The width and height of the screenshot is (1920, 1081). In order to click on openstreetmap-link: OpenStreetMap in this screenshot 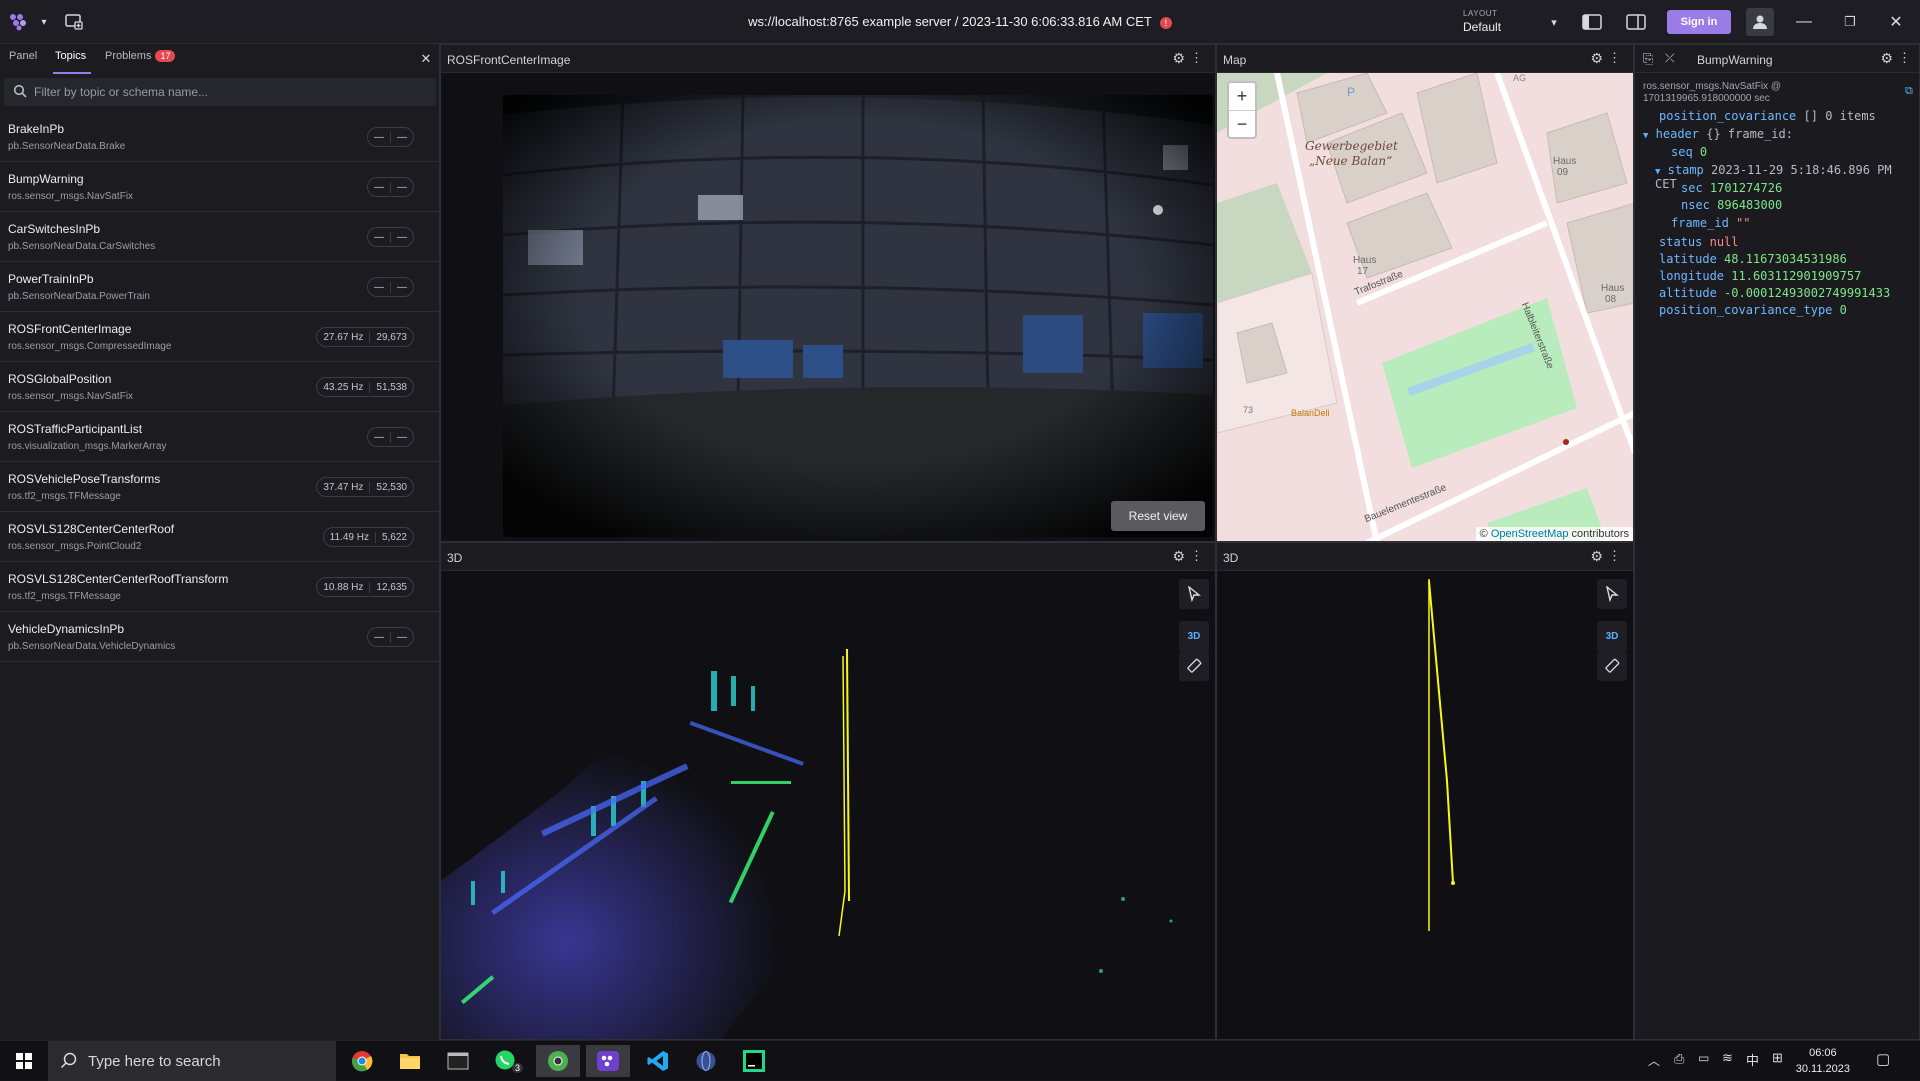, I will do `click(1530, 534)`.